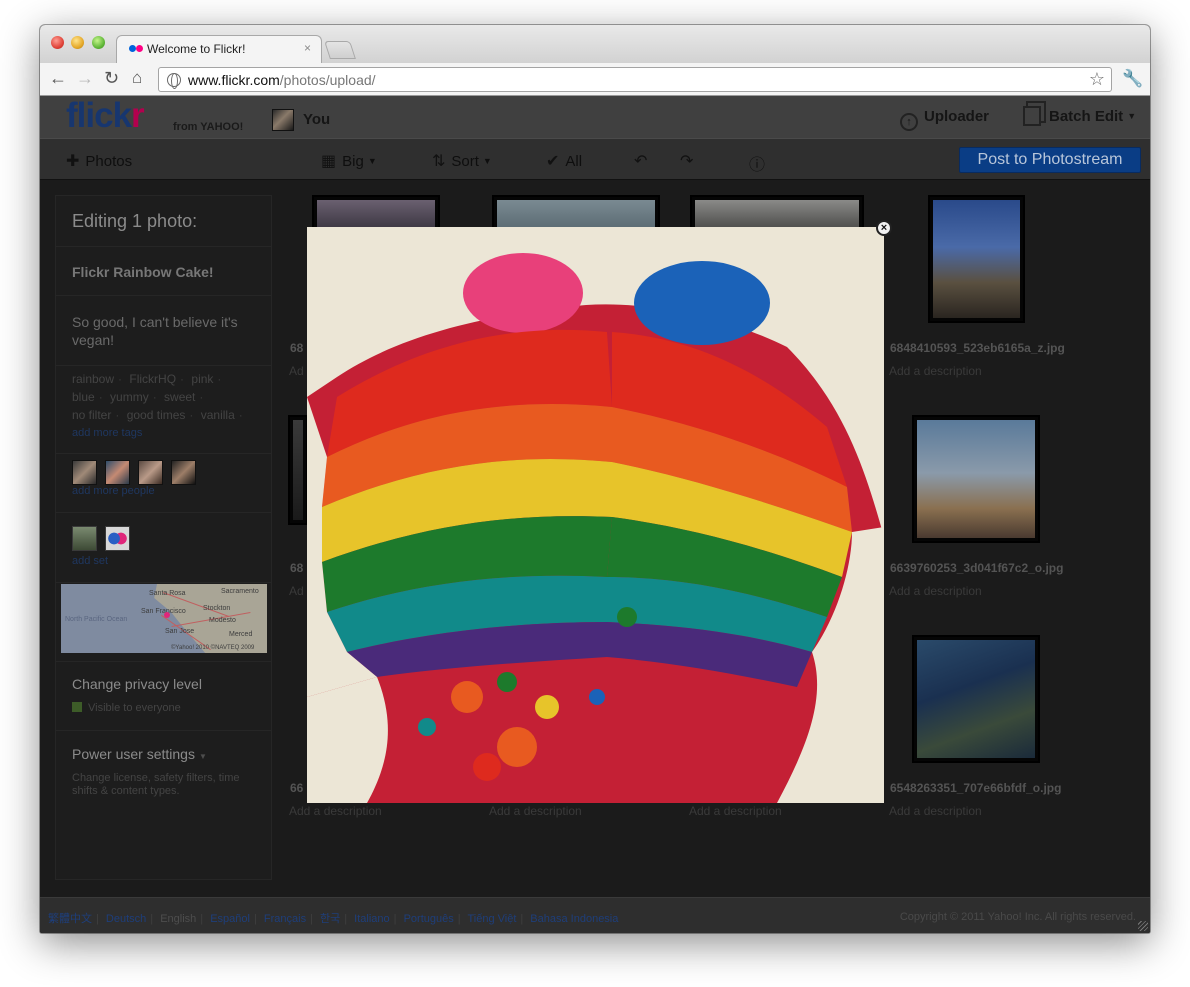 The image size is (1190, 987). Describe the element at coordinates (641, 161) in the screenshot. I see `rotate-left-icon: ↶` at that location.